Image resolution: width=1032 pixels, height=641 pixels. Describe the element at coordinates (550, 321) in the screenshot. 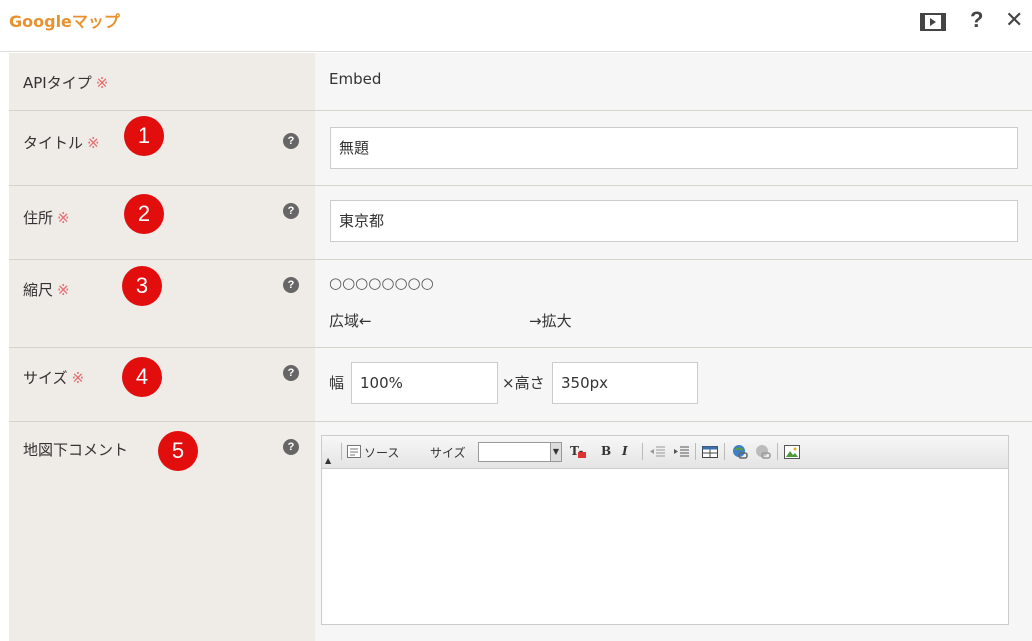

I see `scale-zoom-label: →拡大` at that location.